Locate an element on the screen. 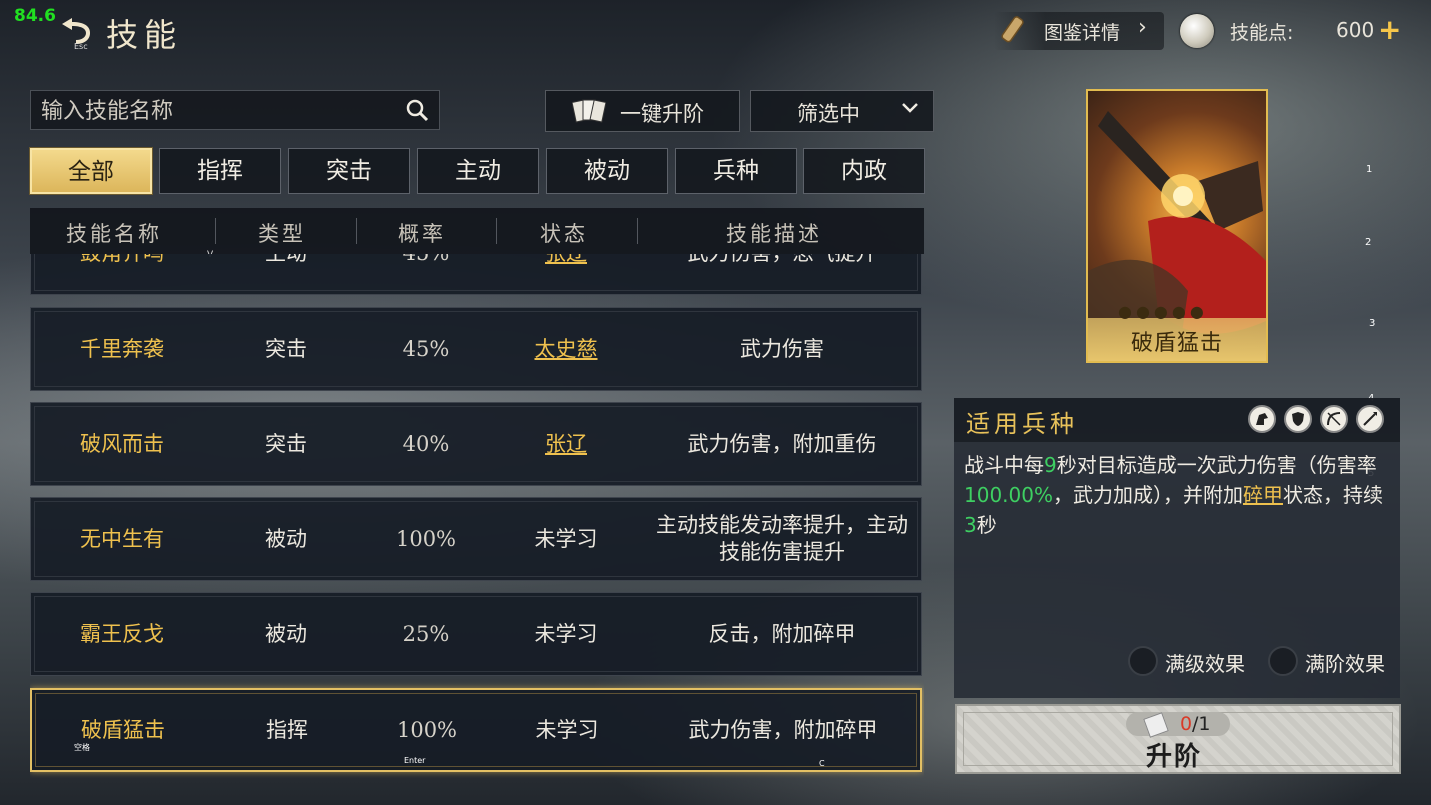 Image resolution: width=1431 pixels, height=805 pixels. tab-internal: 内政 is located at coordinates (864, 171).